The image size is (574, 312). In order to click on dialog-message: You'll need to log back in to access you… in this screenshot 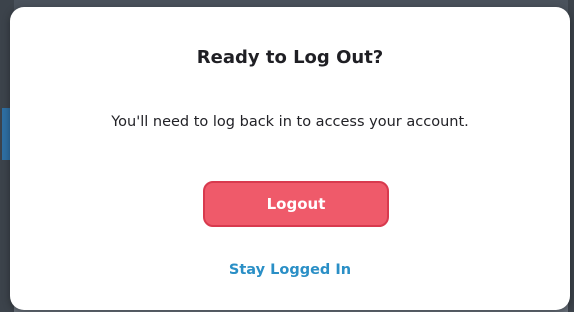, I will do `click(290, 122)`.